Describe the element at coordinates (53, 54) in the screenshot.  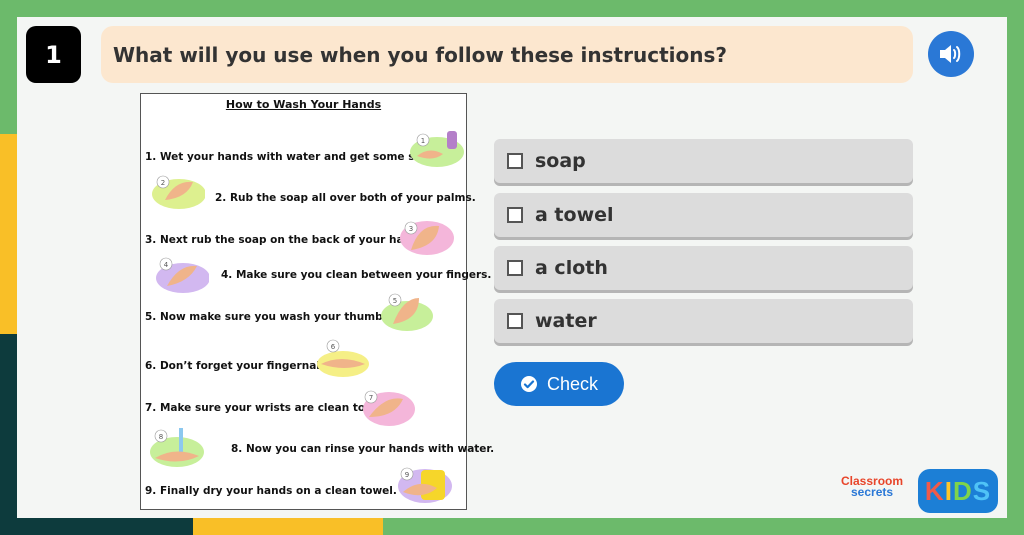
I see `question-number: 1` at that location.